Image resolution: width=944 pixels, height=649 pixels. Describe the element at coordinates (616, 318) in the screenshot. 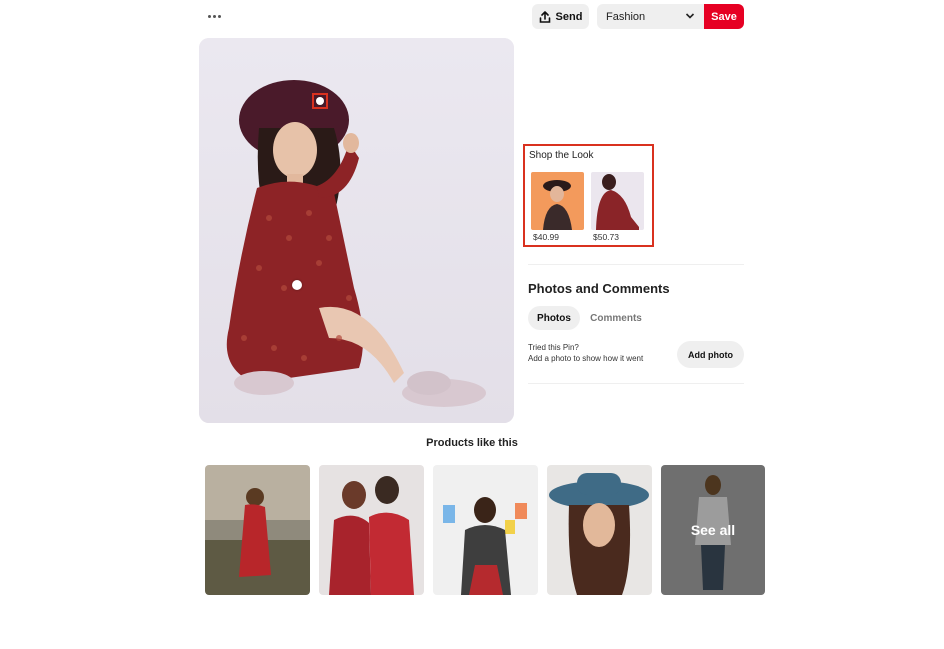

I see `tab-comments: Comments` at that location.